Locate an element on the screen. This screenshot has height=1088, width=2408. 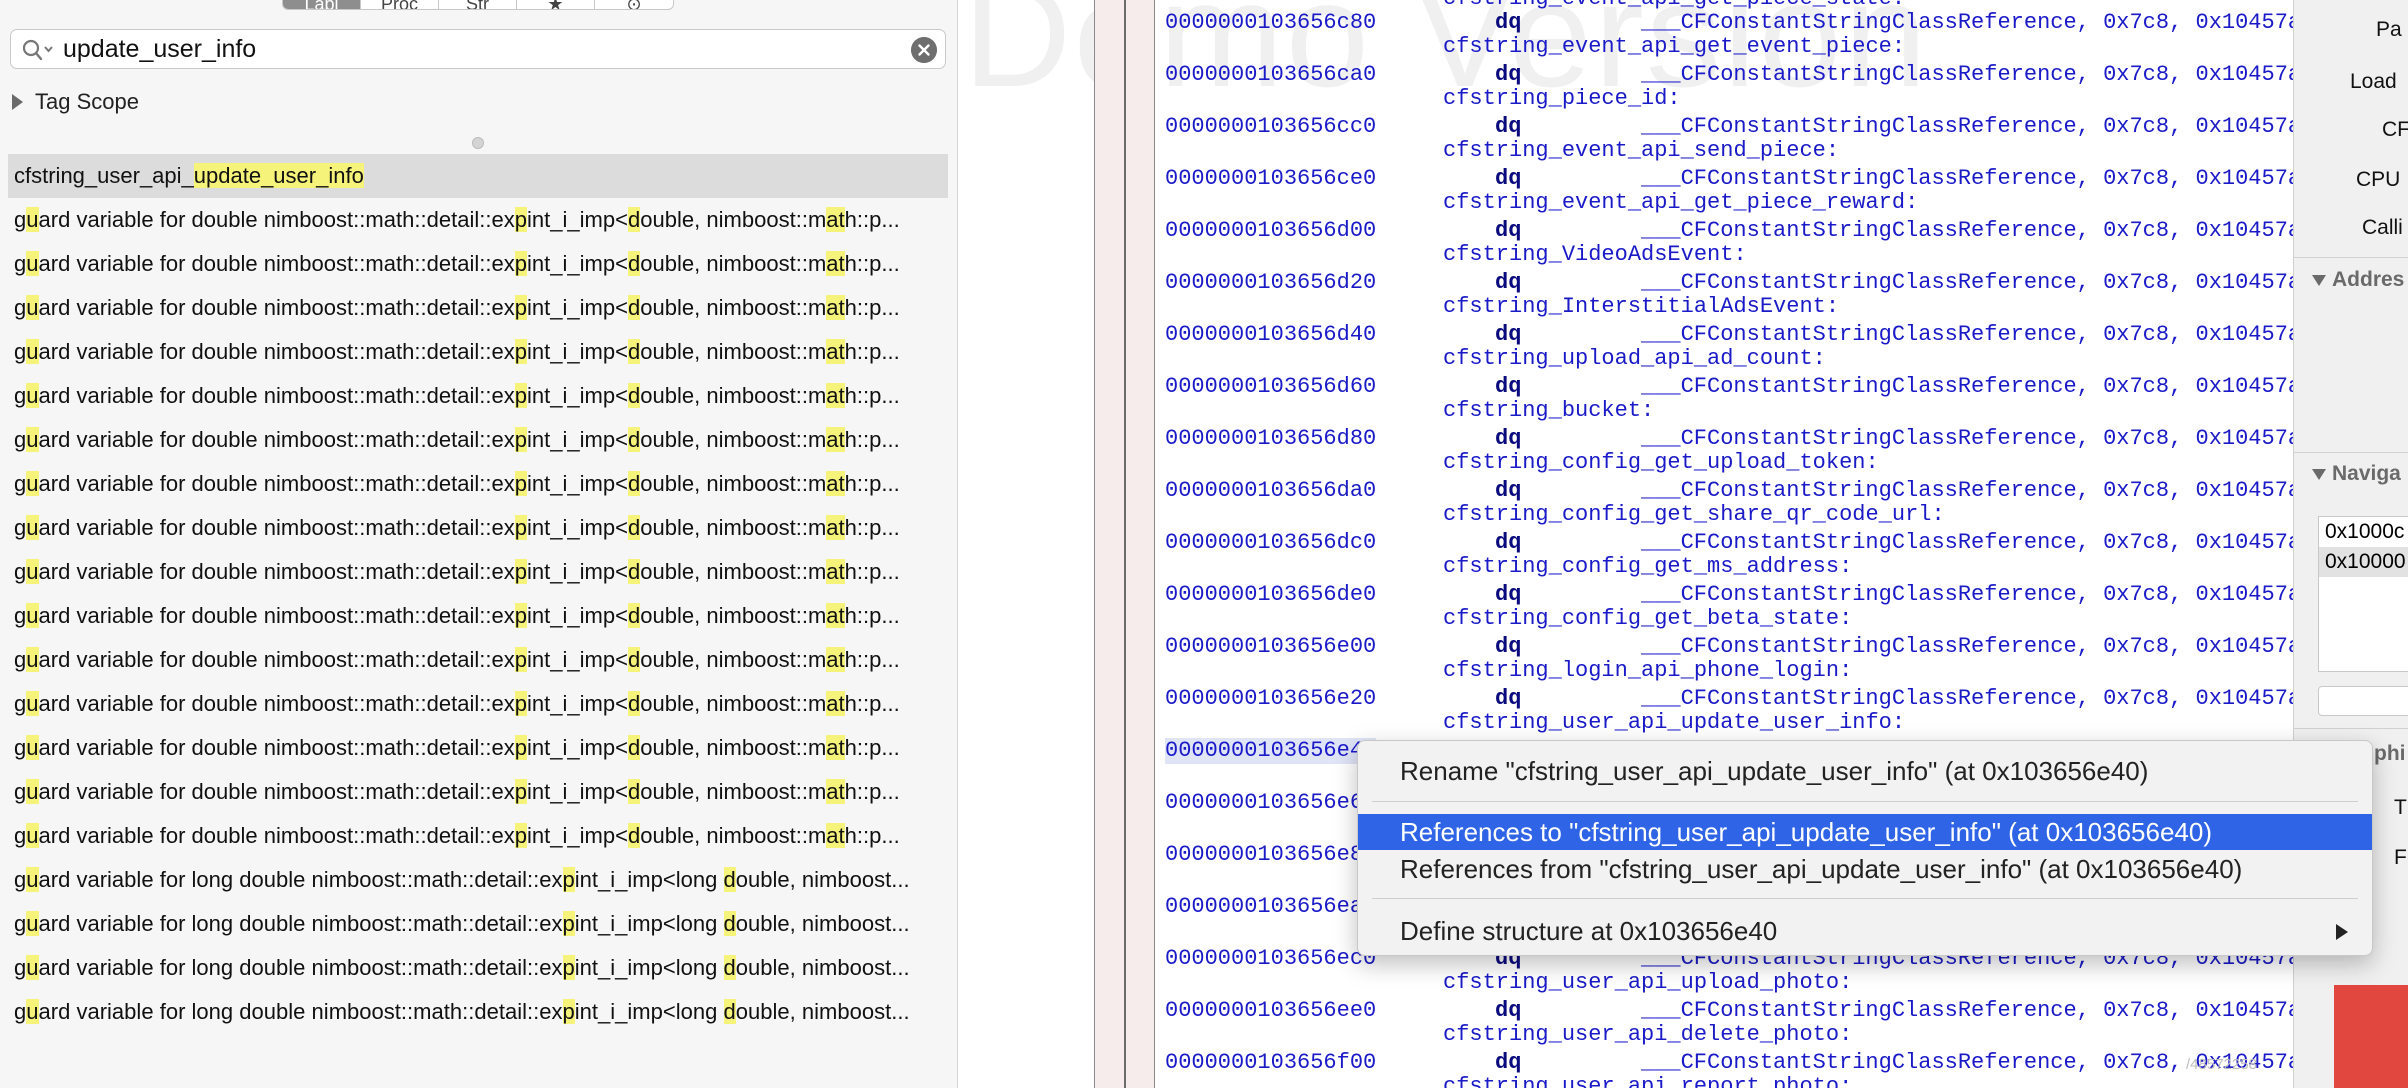
code-label: cfstring_config_get_beta_state: is located at coordinates (1647, 619).